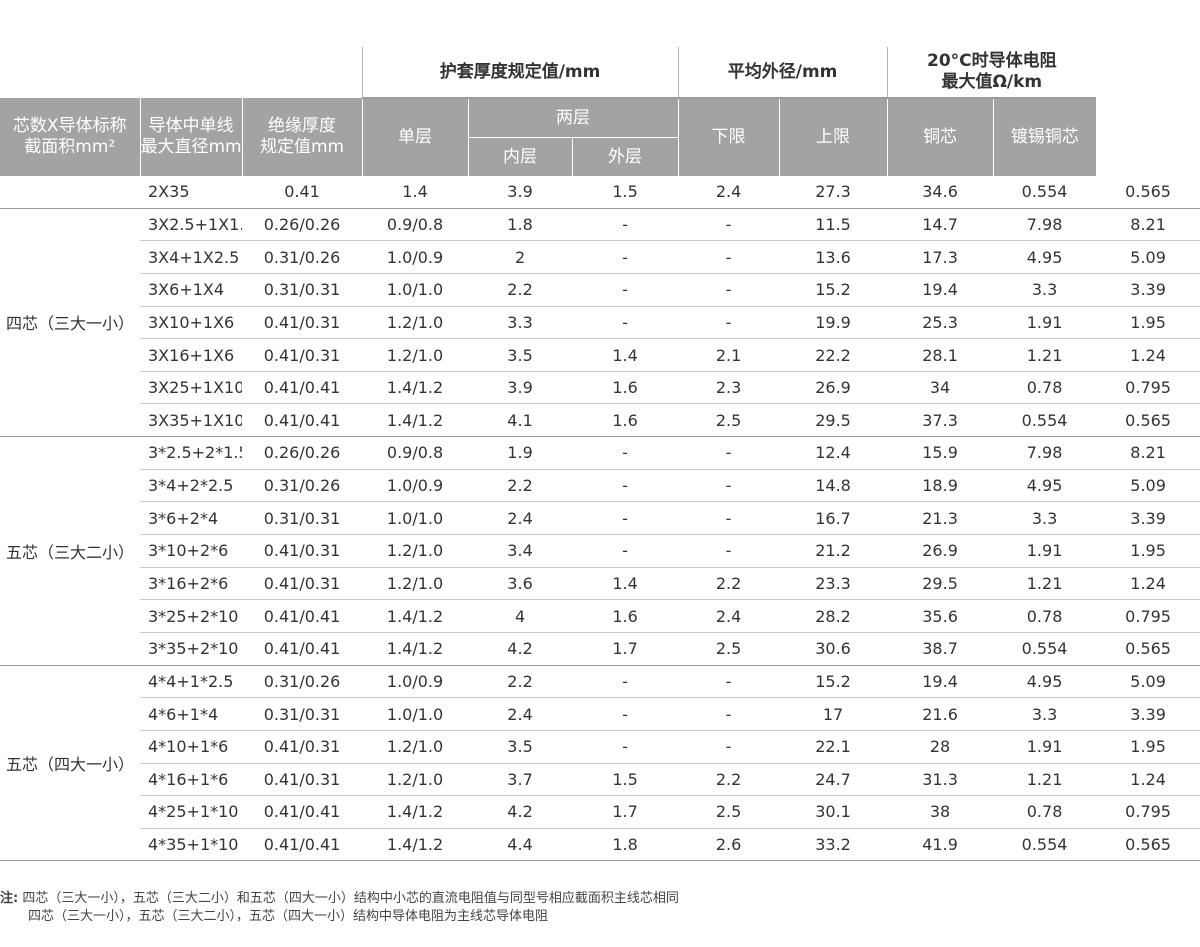 The image size is (1200, 947). Describe the element at coordinates (992, 61) in the screenshot. I see `resistance-header-line1: 20°C时导体电阻` at that location.